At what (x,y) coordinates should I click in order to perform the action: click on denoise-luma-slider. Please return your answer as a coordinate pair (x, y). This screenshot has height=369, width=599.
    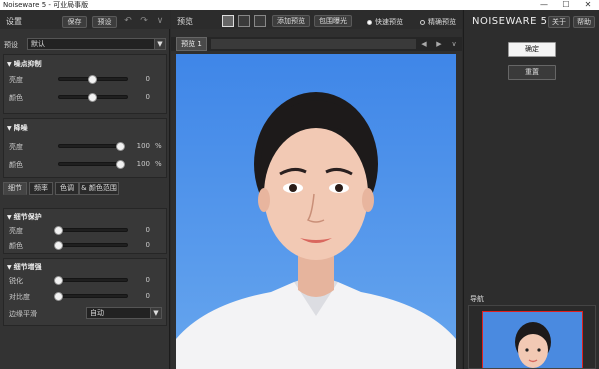
    Looking at the image, I should click on (91, 146).